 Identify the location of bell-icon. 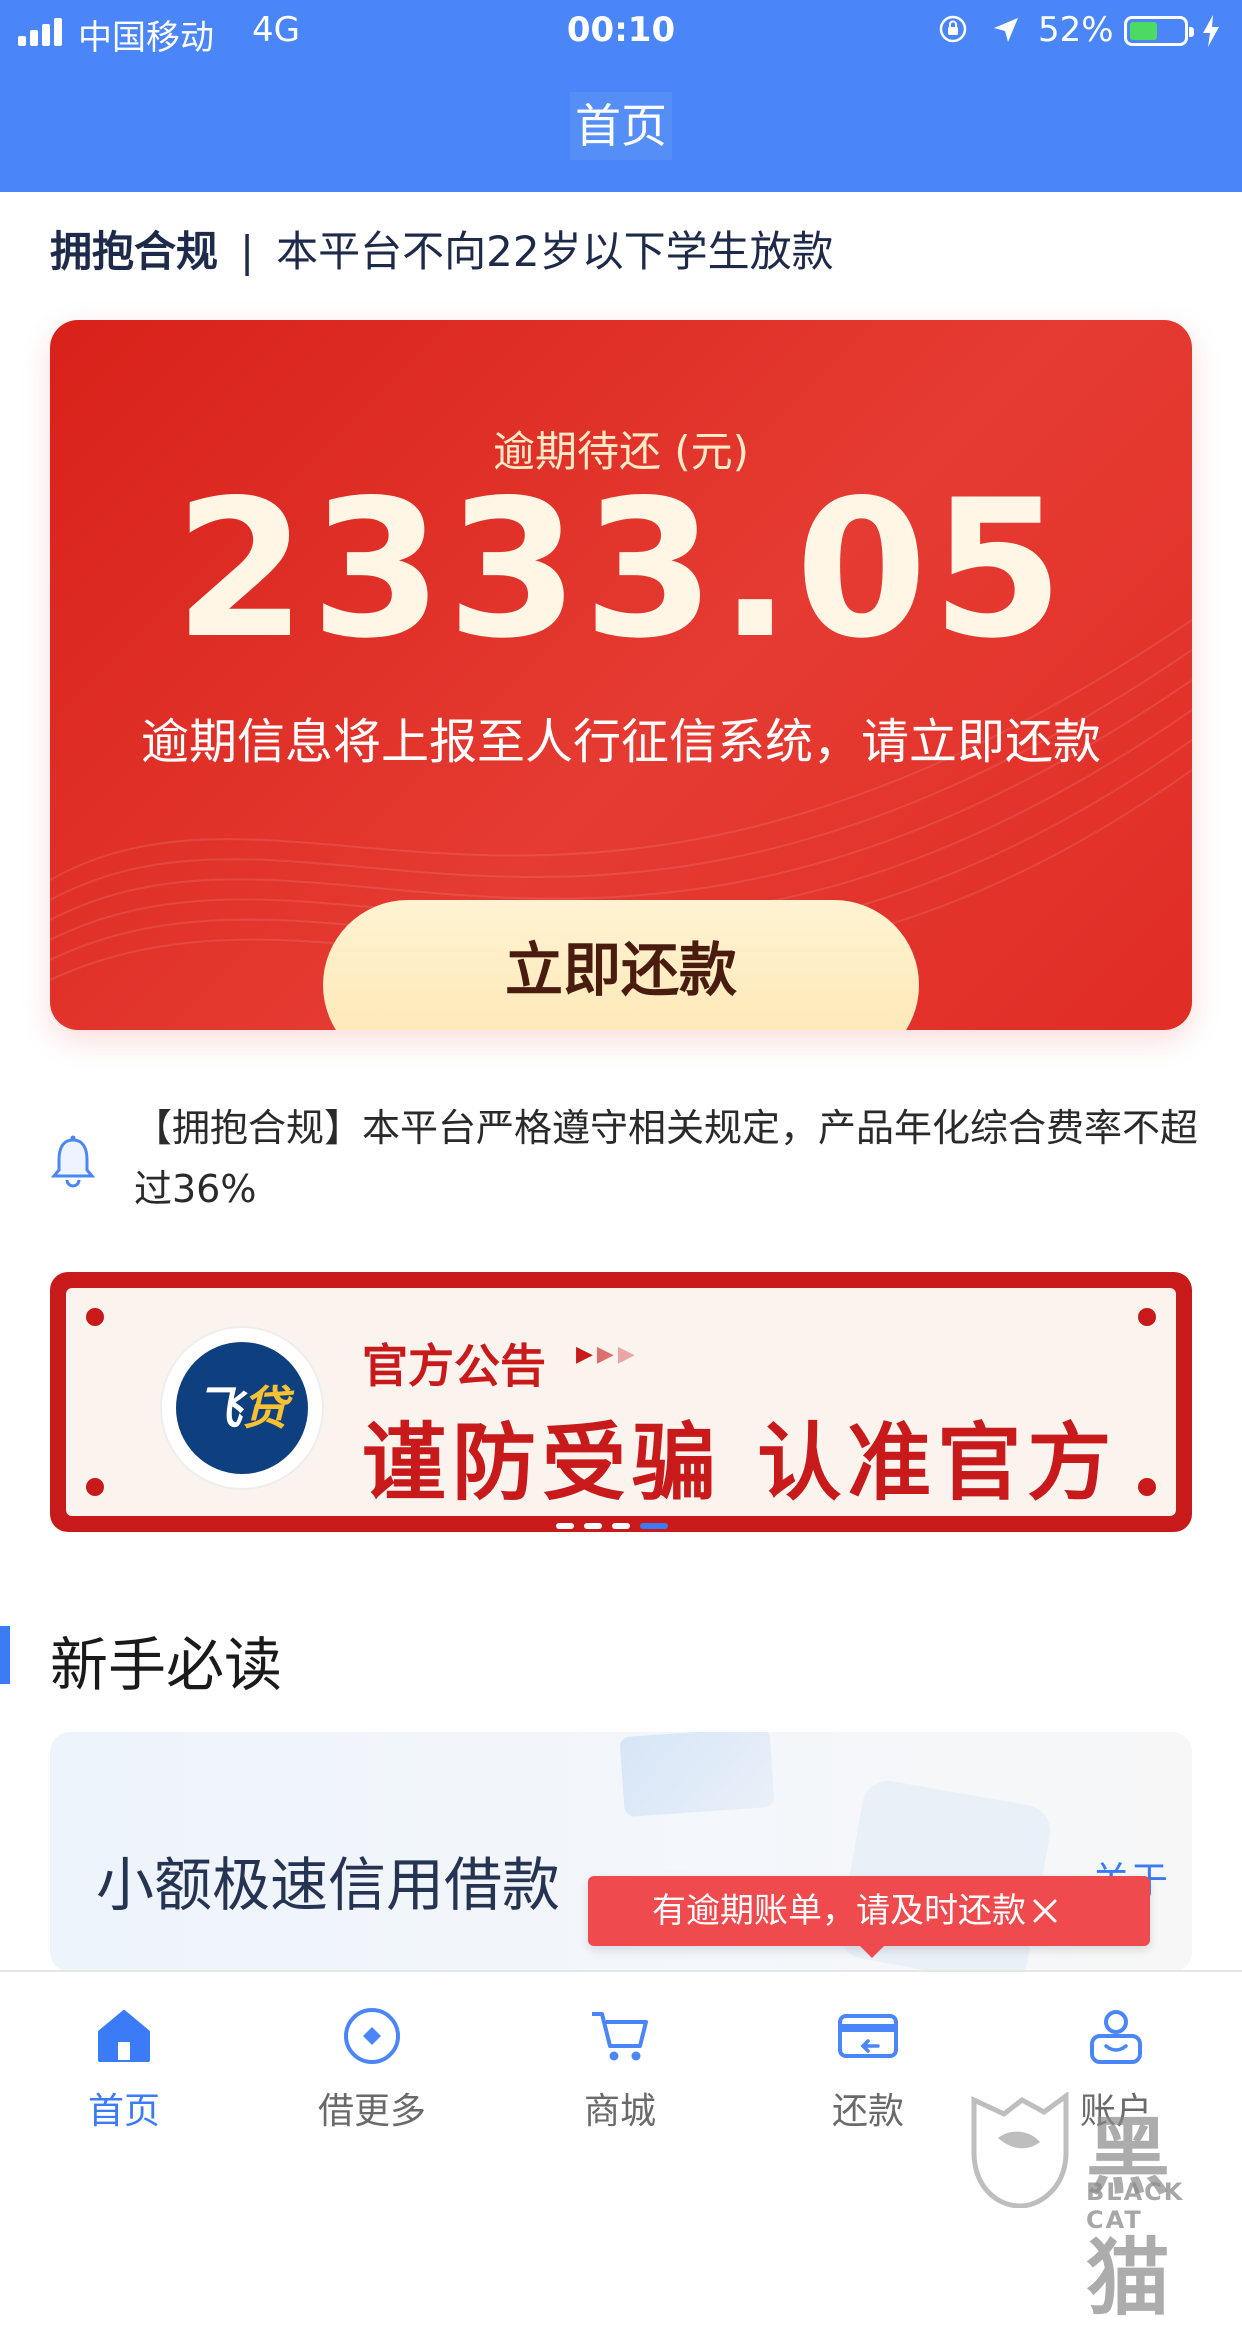
(73, 1161).